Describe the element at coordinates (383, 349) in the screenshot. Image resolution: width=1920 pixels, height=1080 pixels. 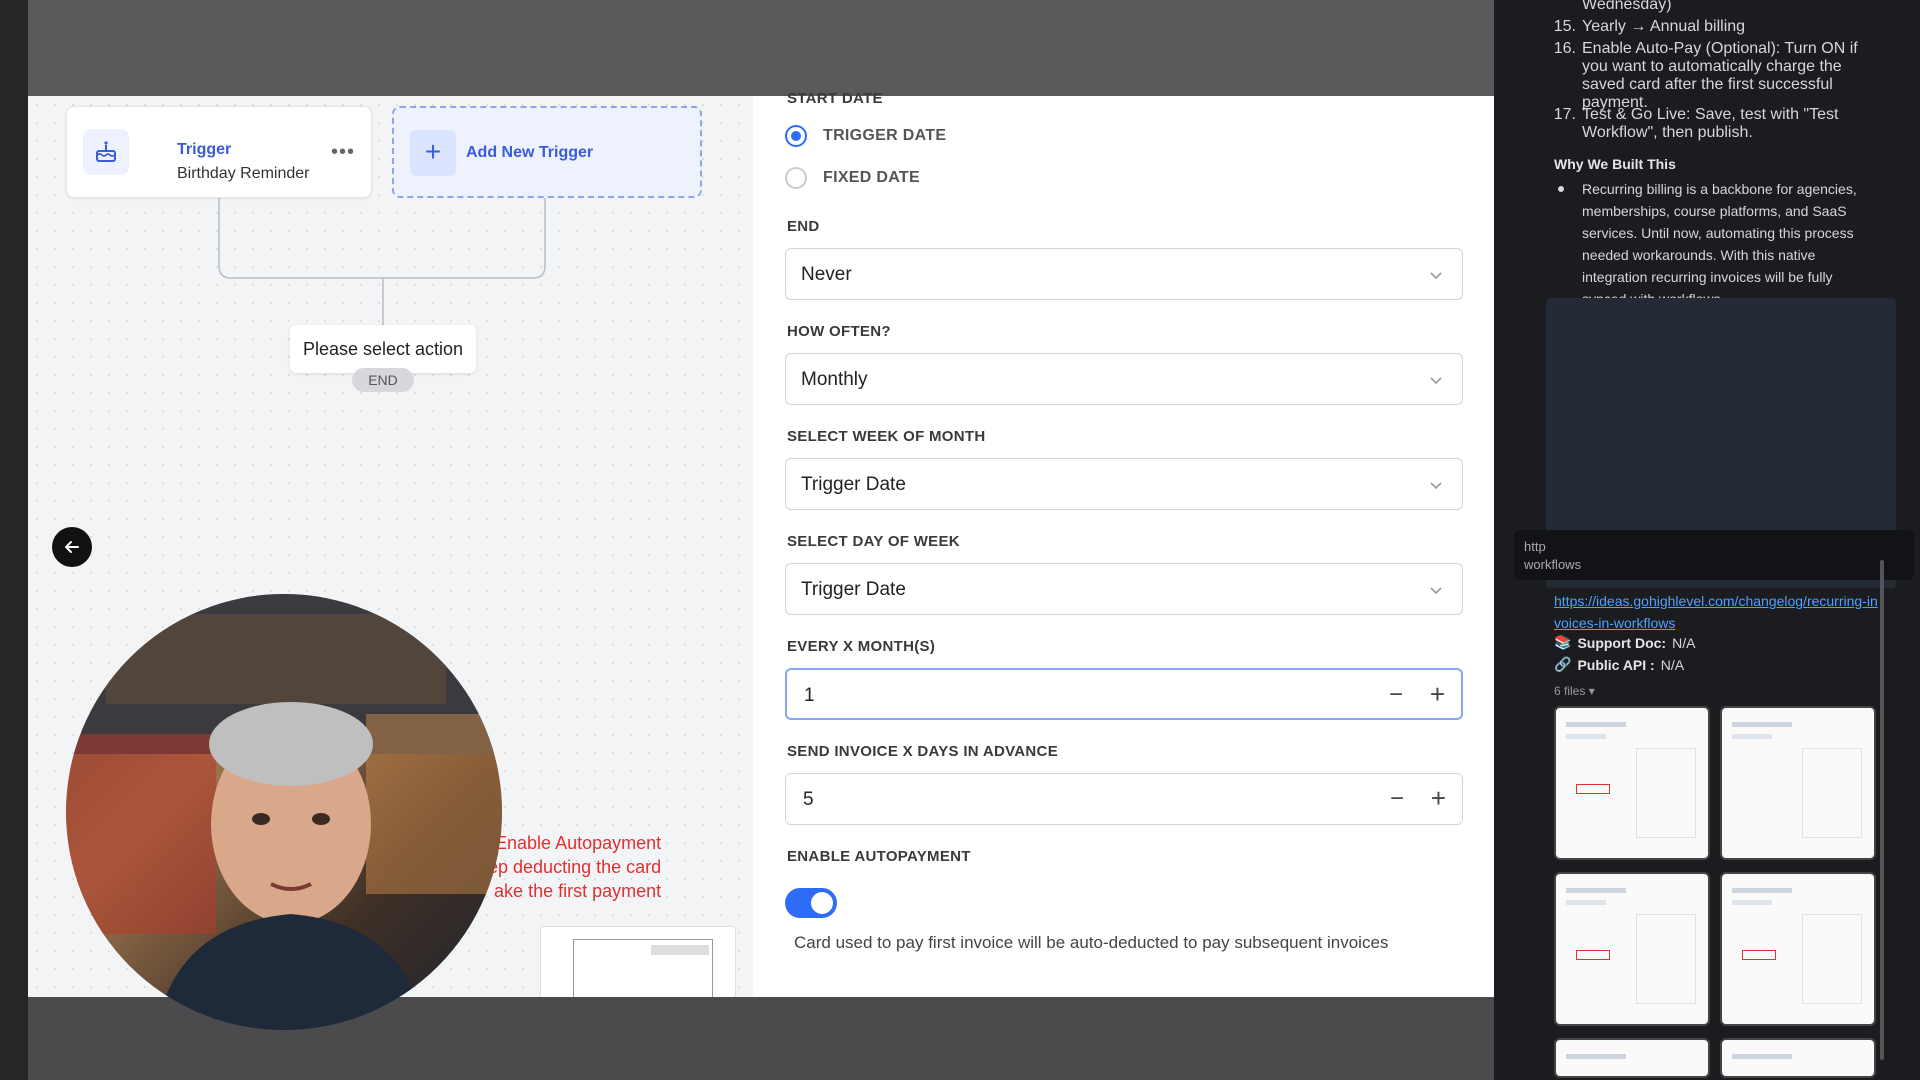
I see `select-action-node: Please select action` at that location.